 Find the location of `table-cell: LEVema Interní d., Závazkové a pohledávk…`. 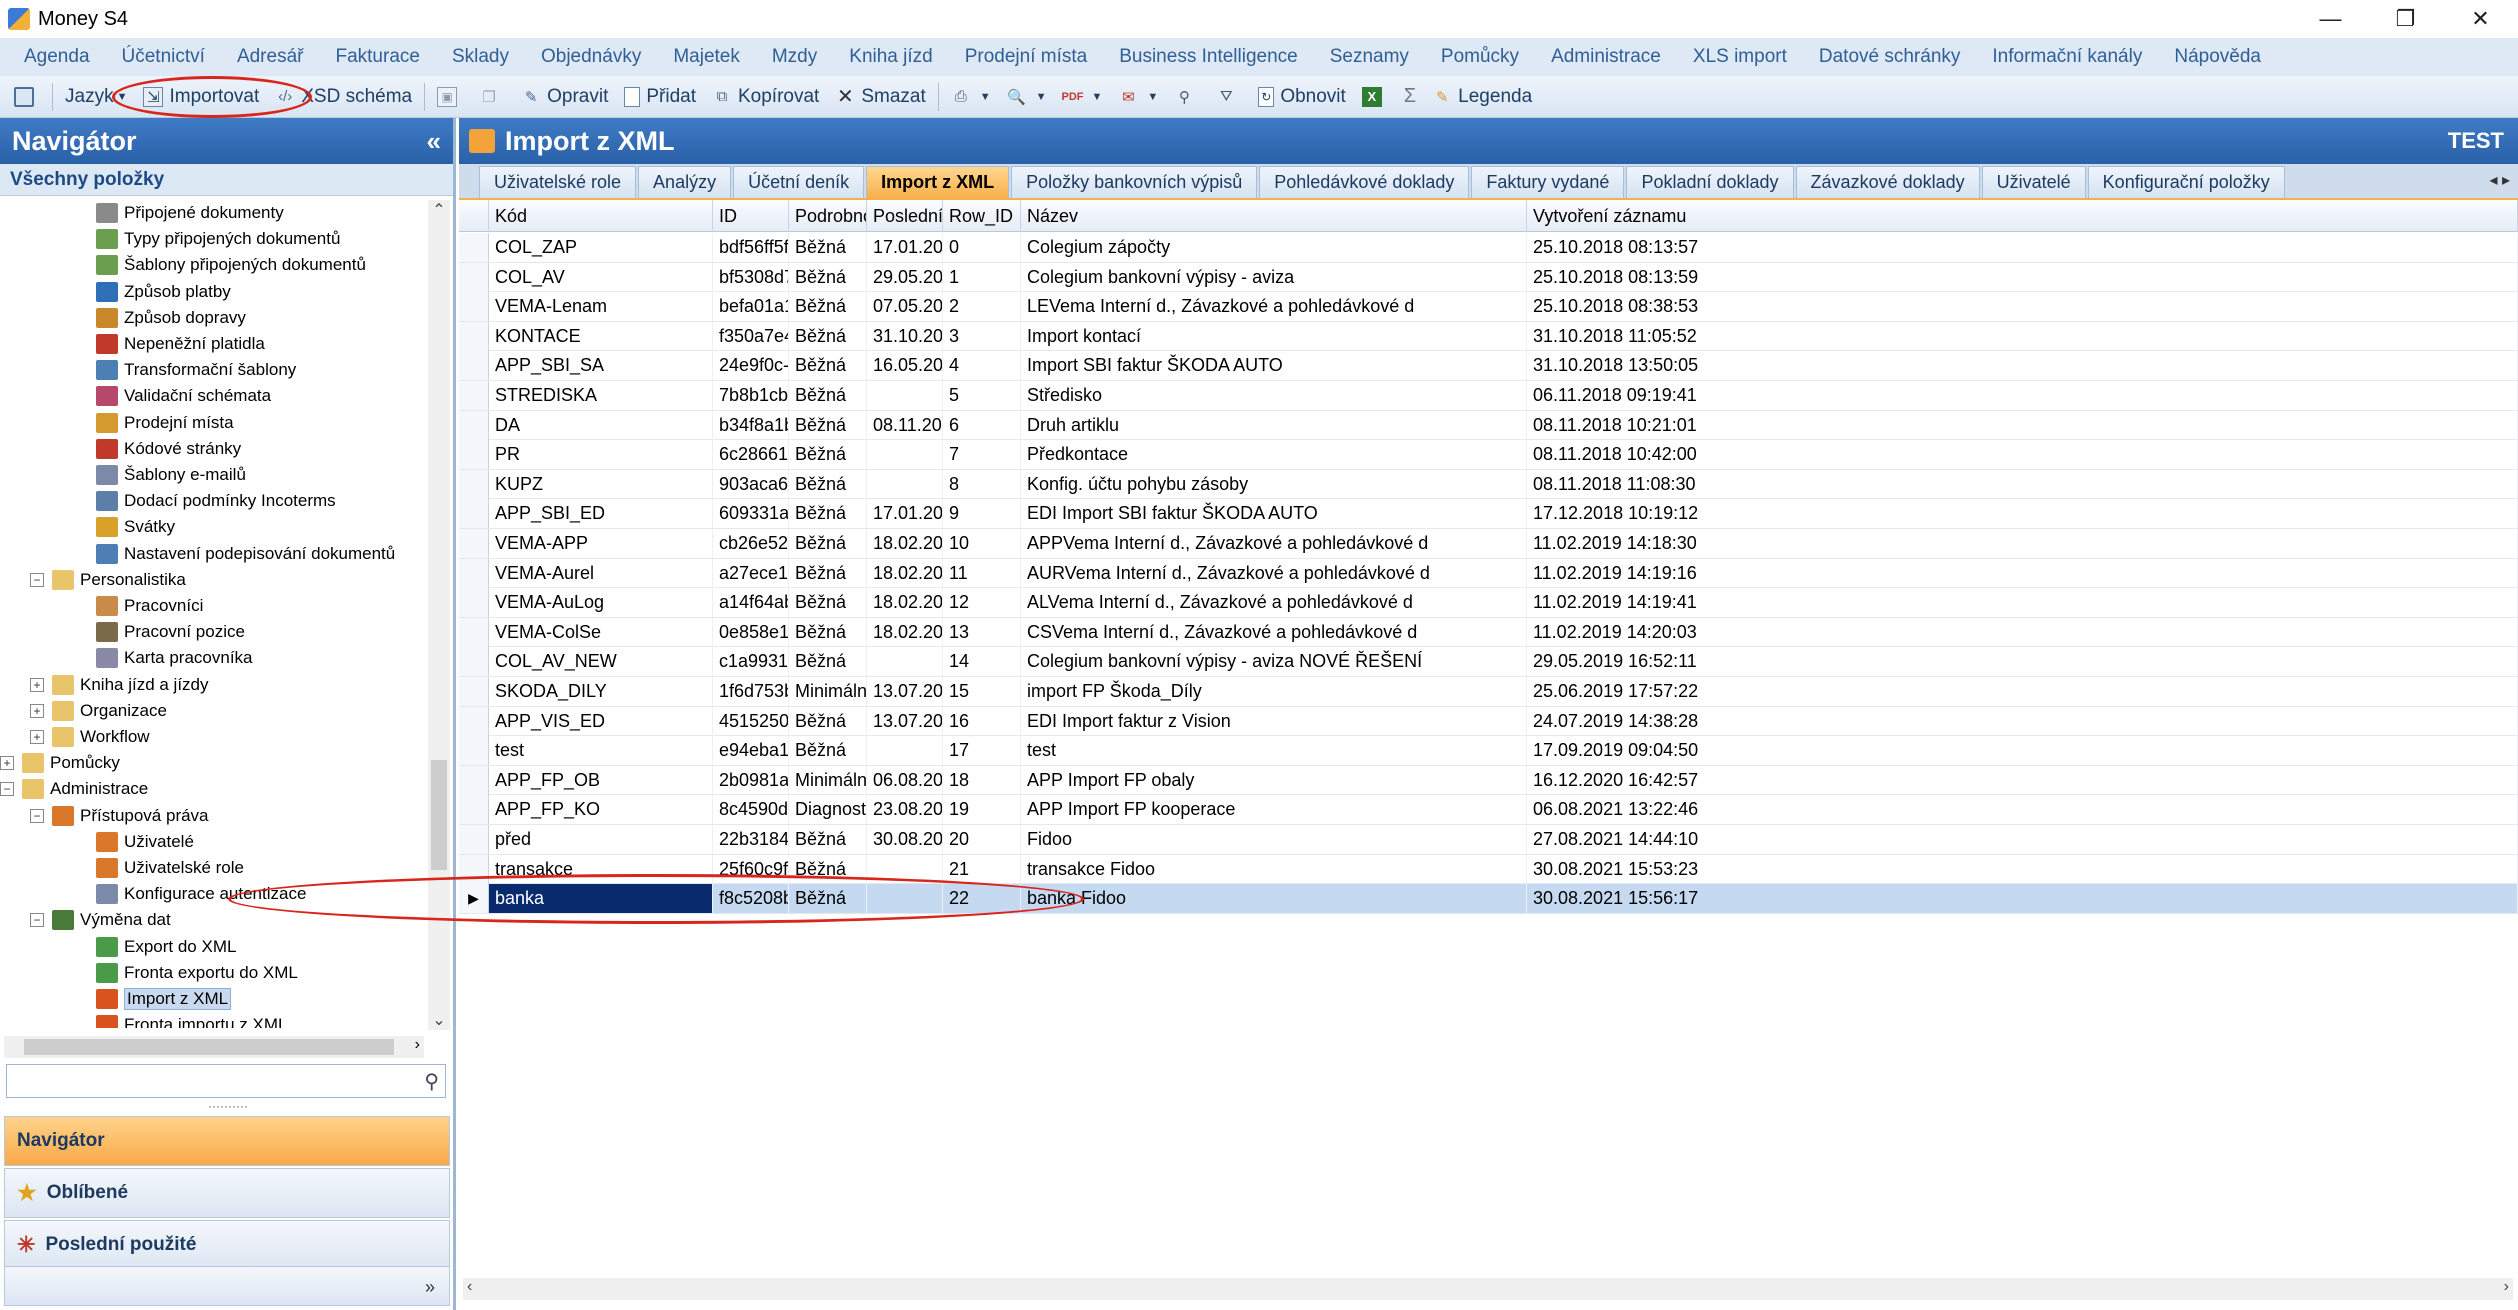

table-cell: LEVema Interní d., Závazkové a pohledávk… is located at coordinates (1274, 307).